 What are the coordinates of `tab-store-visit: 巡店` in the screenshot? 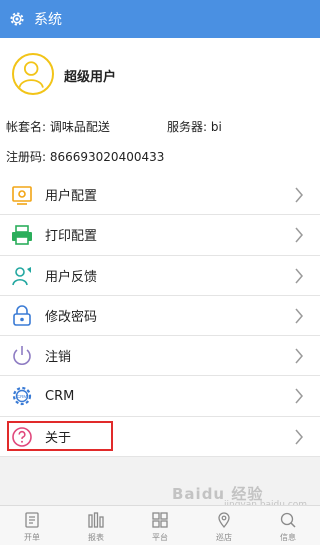 It's located at (224, 525).